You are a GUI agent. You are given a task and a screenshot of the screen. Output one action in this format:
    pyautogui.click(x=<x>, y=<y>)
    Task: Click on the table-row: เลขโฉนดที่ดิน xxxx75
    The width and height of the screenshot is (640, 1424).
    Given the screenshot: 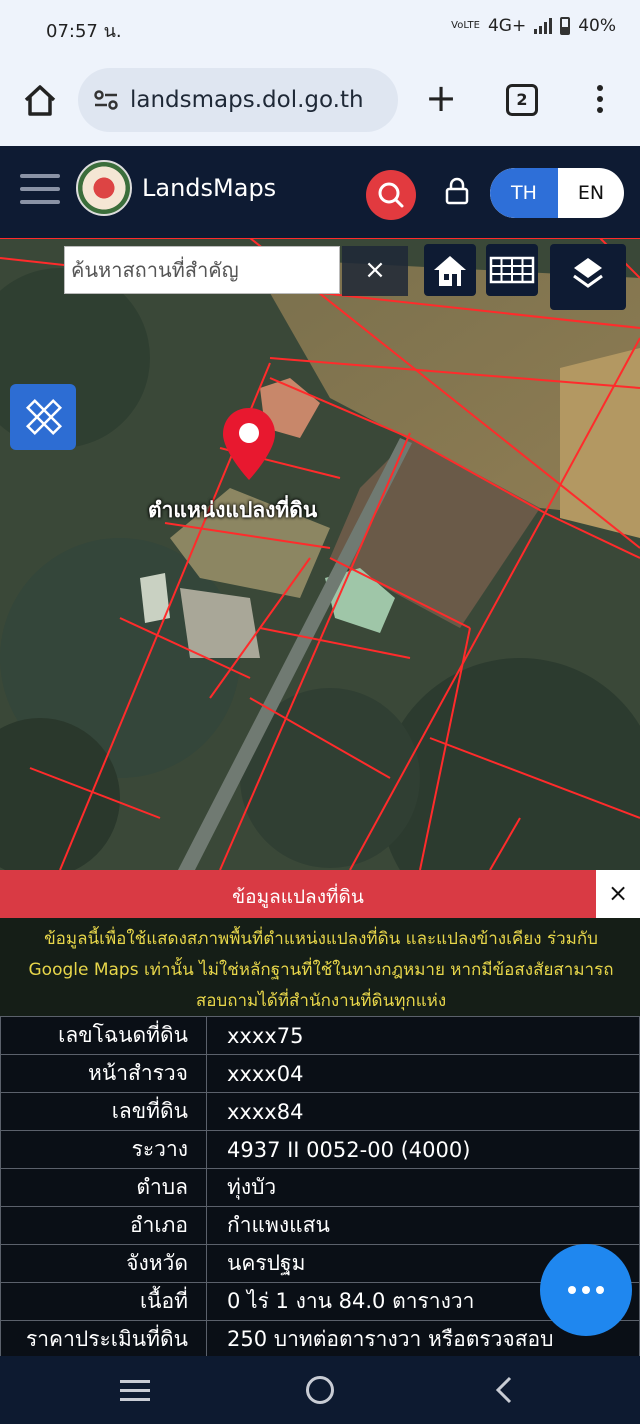 What is the action you would take?
    pyautogui.click(x=320, y=1035)
    